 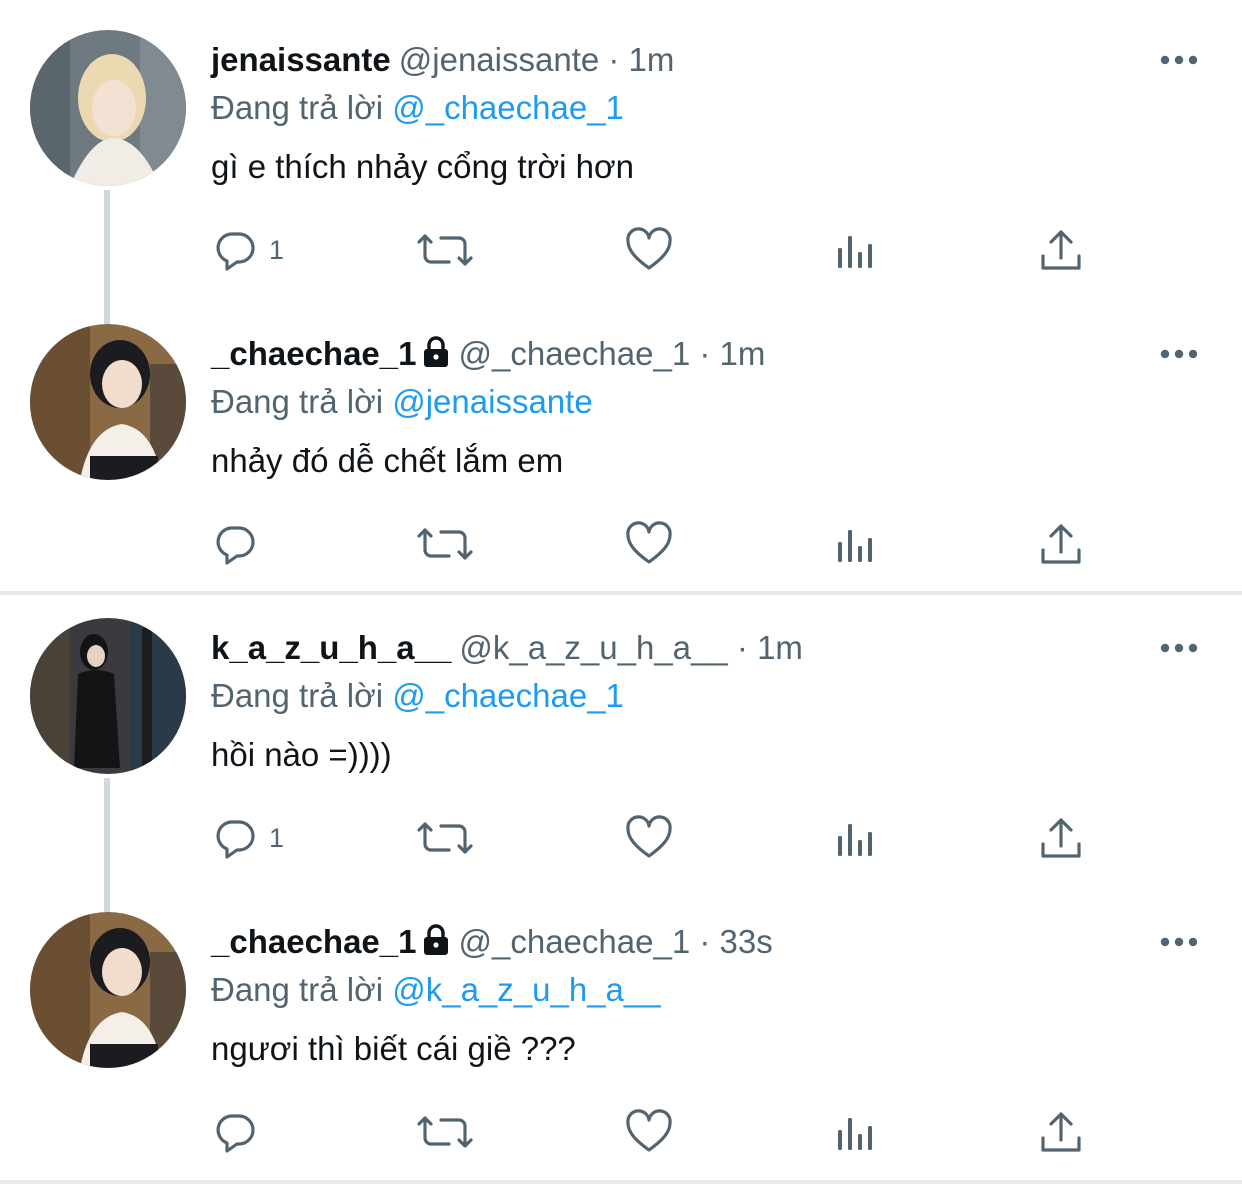 I want to click on handle-and-time: @_chaechae_1 · 33s, so click(x=615, y=941).